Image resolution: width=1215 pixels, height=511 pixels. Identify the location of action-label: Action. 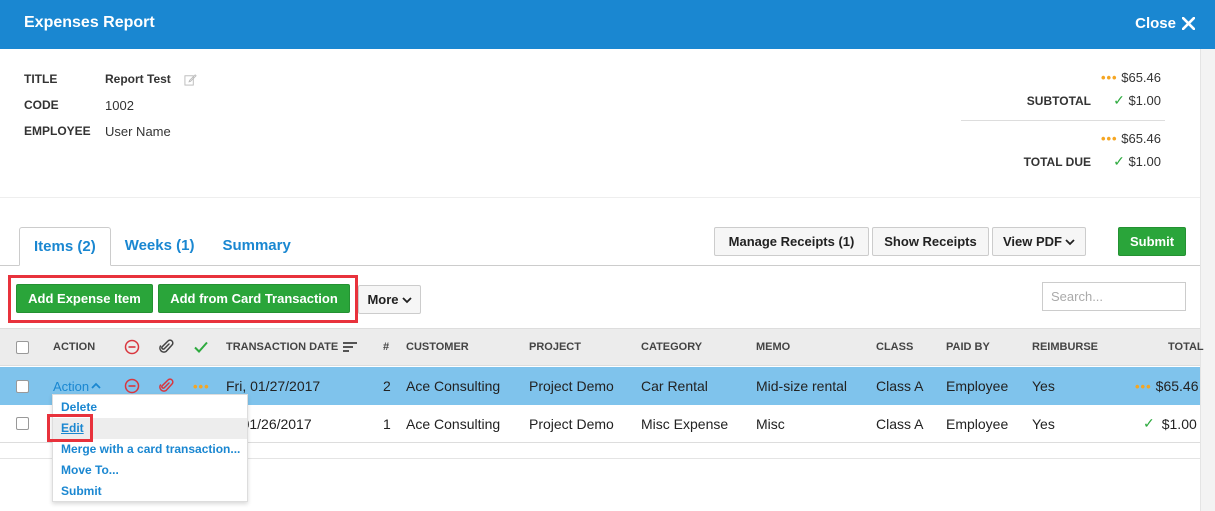
(71, 386).